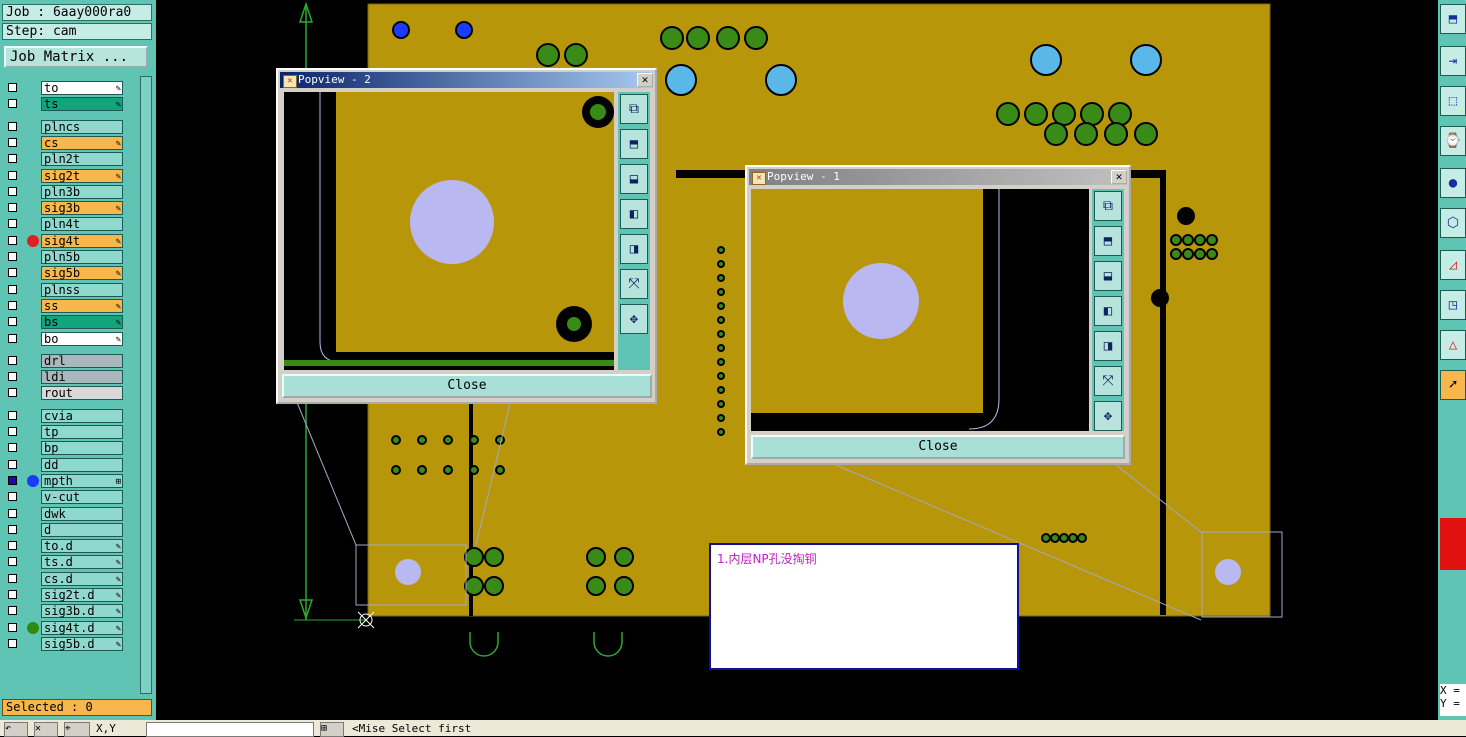 The image size is (1466, 737). I want to click on cancel-icon: ✕, so click(46, 729).